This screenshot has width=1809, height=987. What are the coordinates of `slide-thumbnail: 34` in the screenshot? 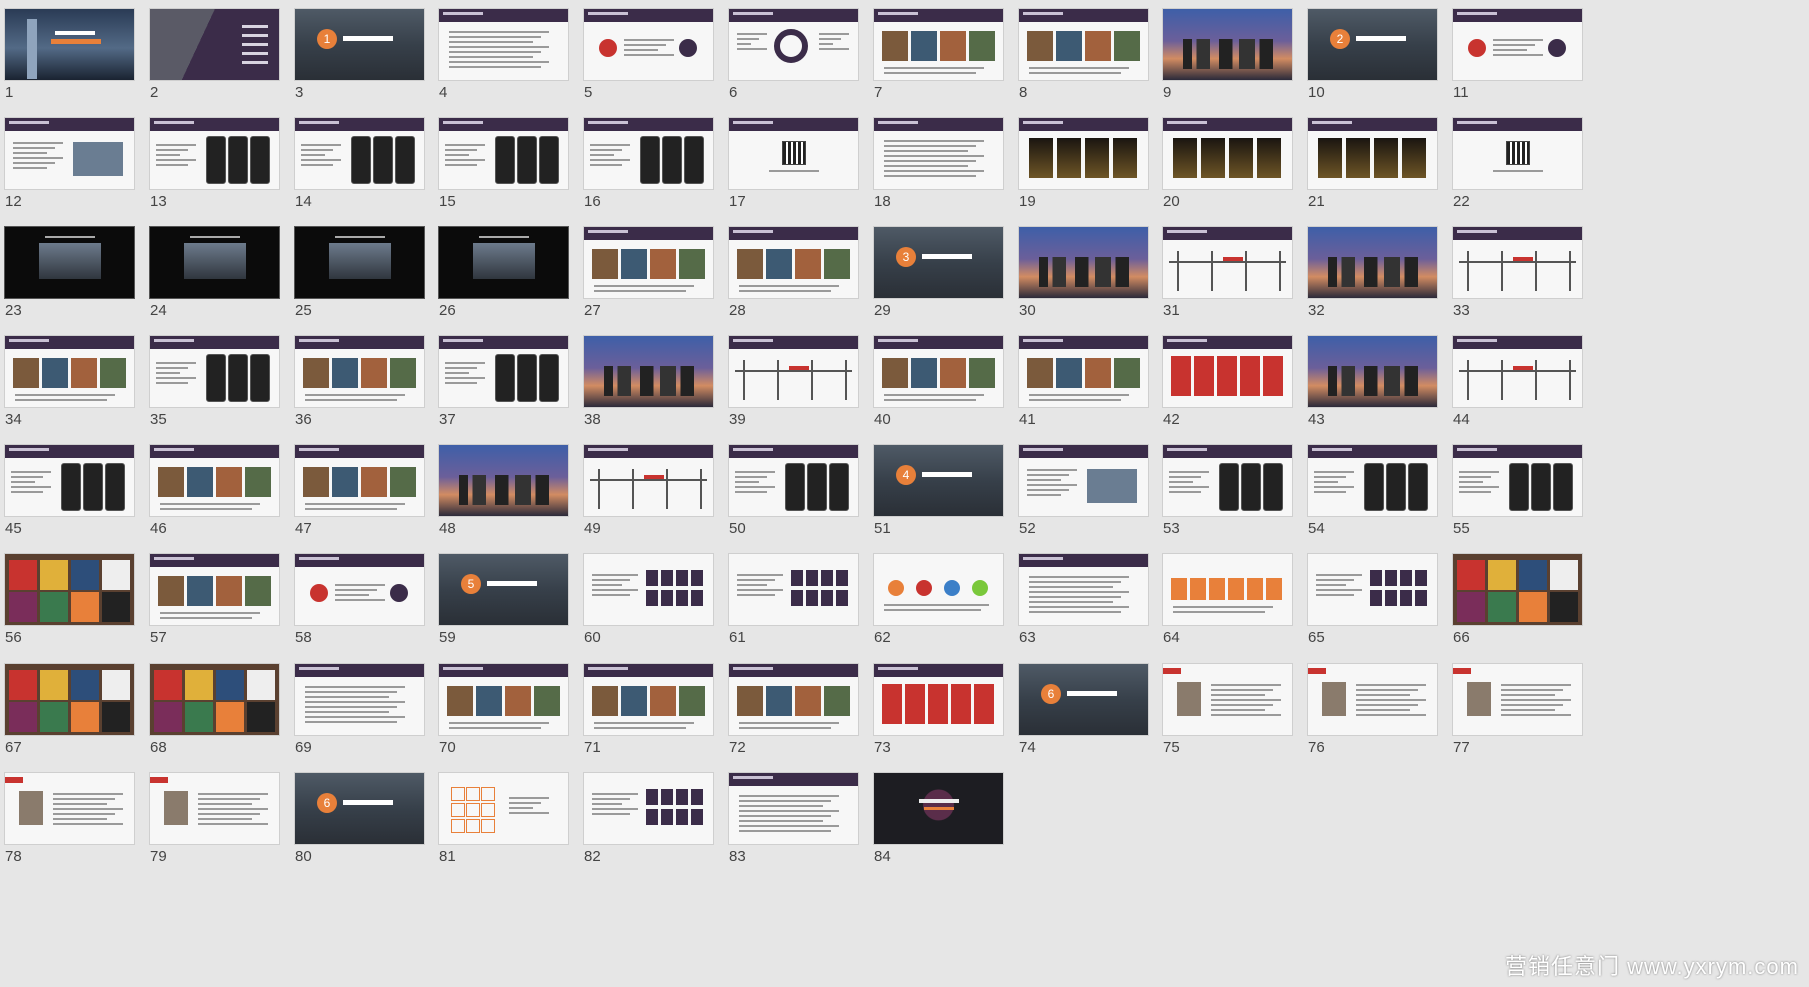 It's located at (67, 387).